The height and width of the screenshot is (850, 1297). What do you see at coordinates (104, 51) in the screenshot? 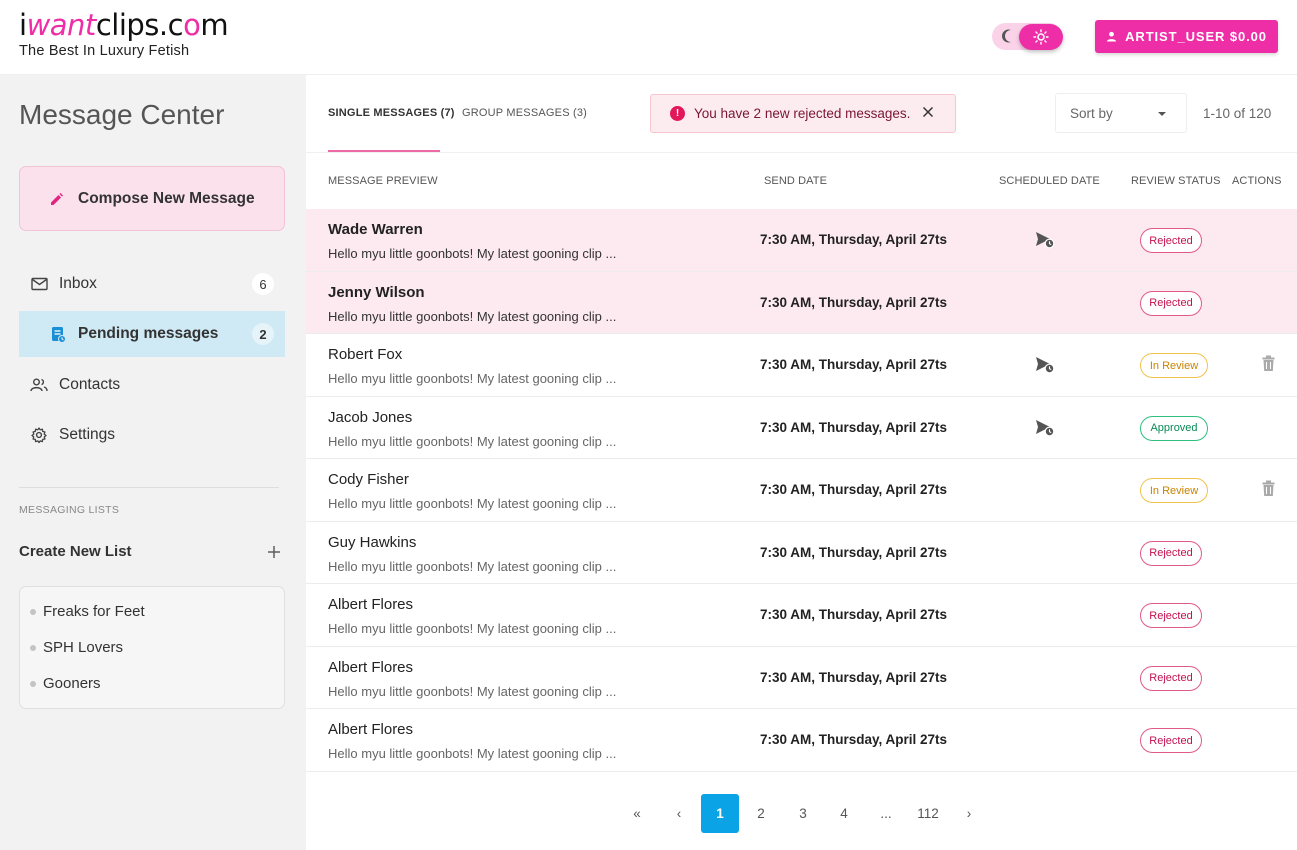
I see `site-tagline: The Best In Luxury Fetish` at bounding box center [104, 51].